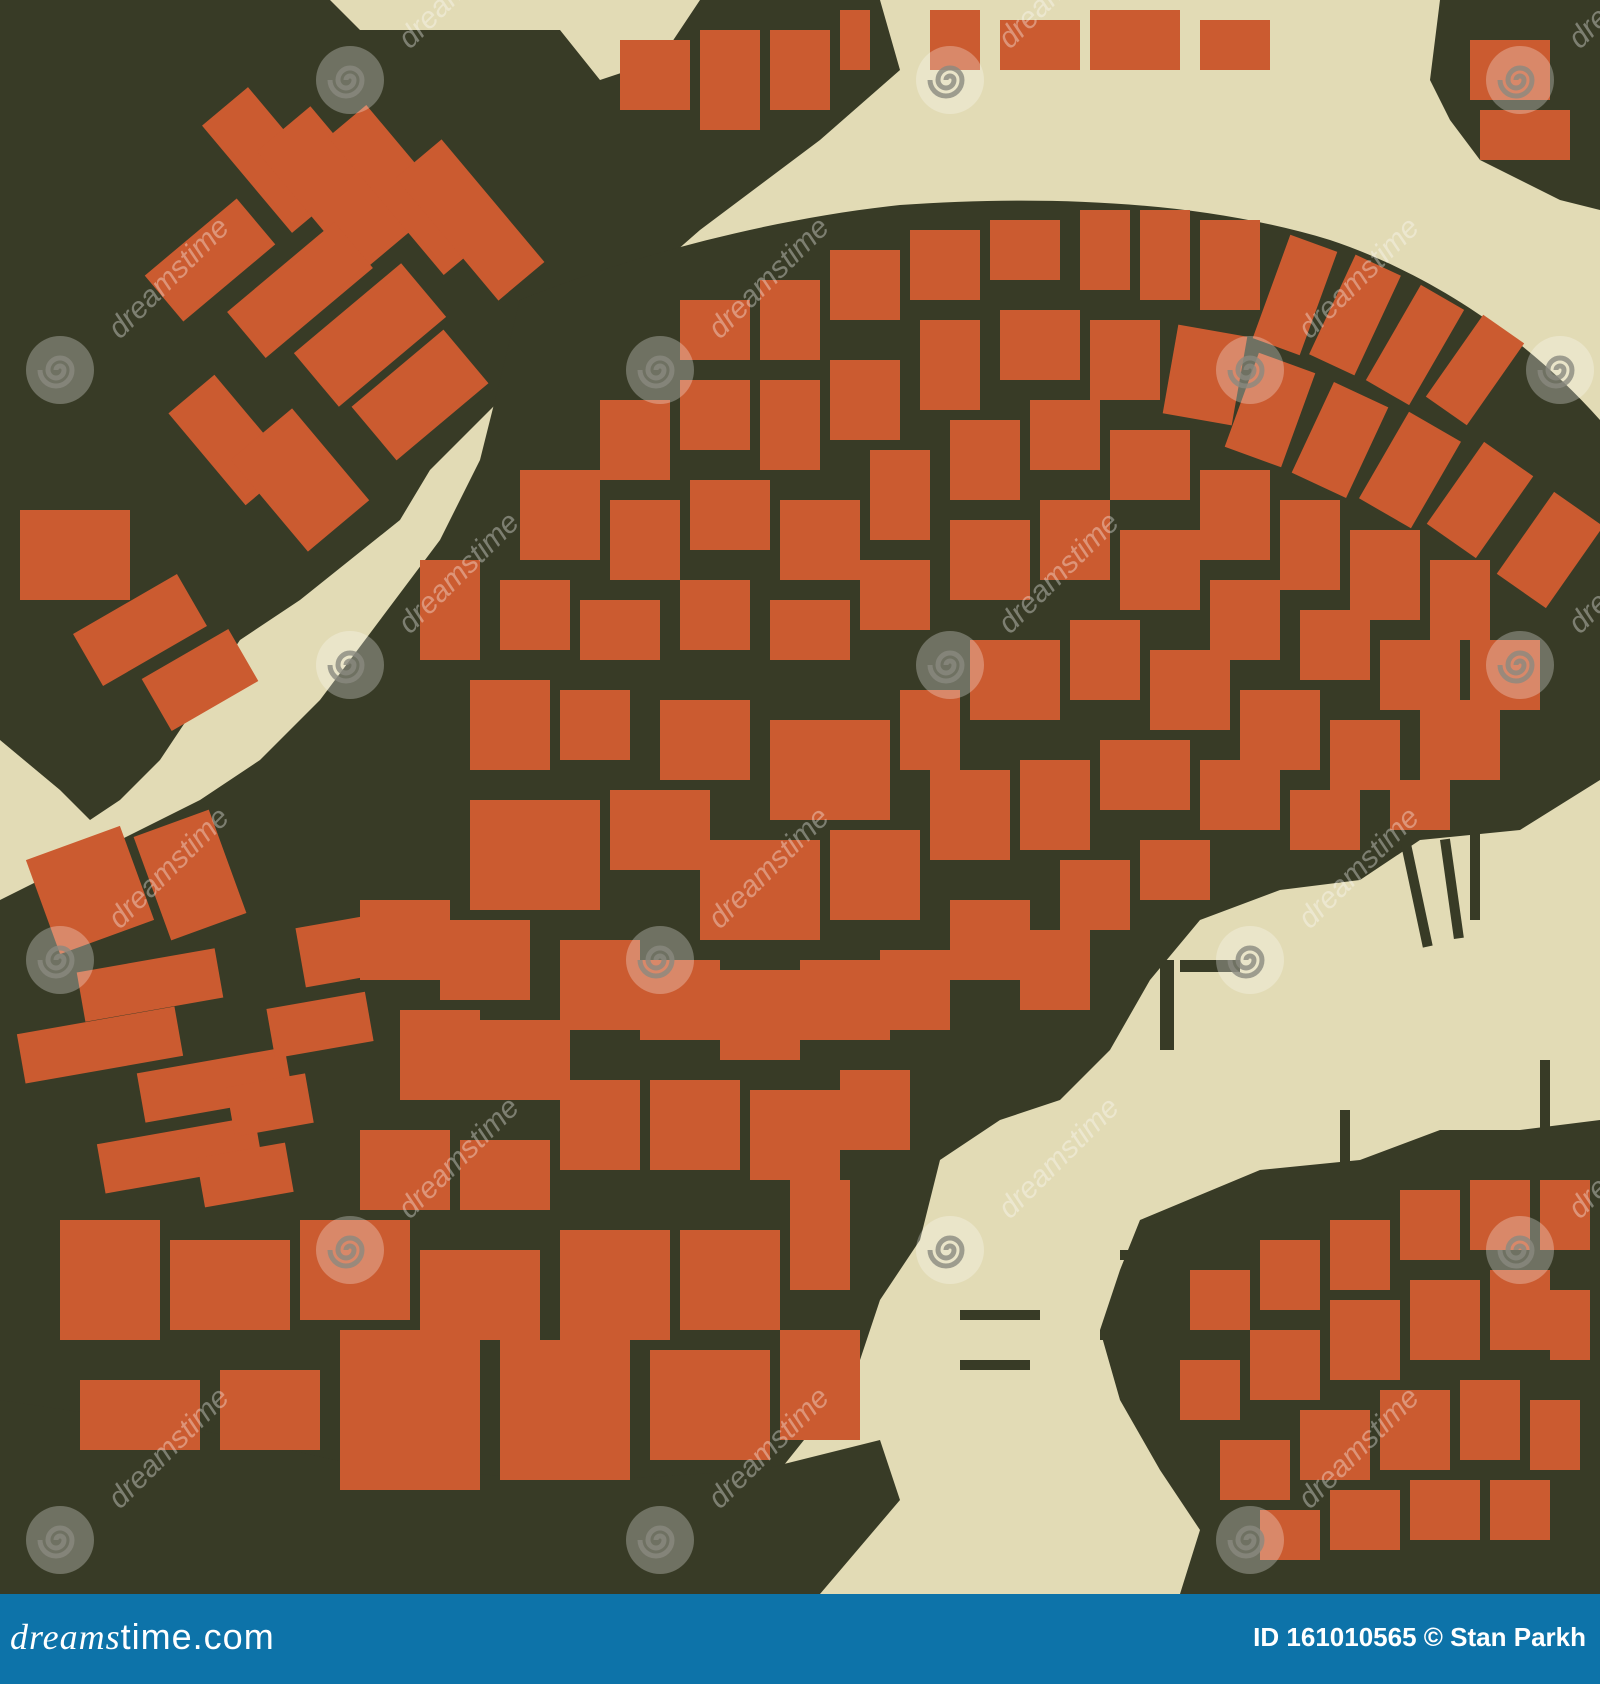 Image resolution: width=1600 pixels, height=1684 pixels. What do you see at coordinates (197, 1636) in the screenshot?
I see `site-name-part2: time.com` at bounding box center [197, 1636].